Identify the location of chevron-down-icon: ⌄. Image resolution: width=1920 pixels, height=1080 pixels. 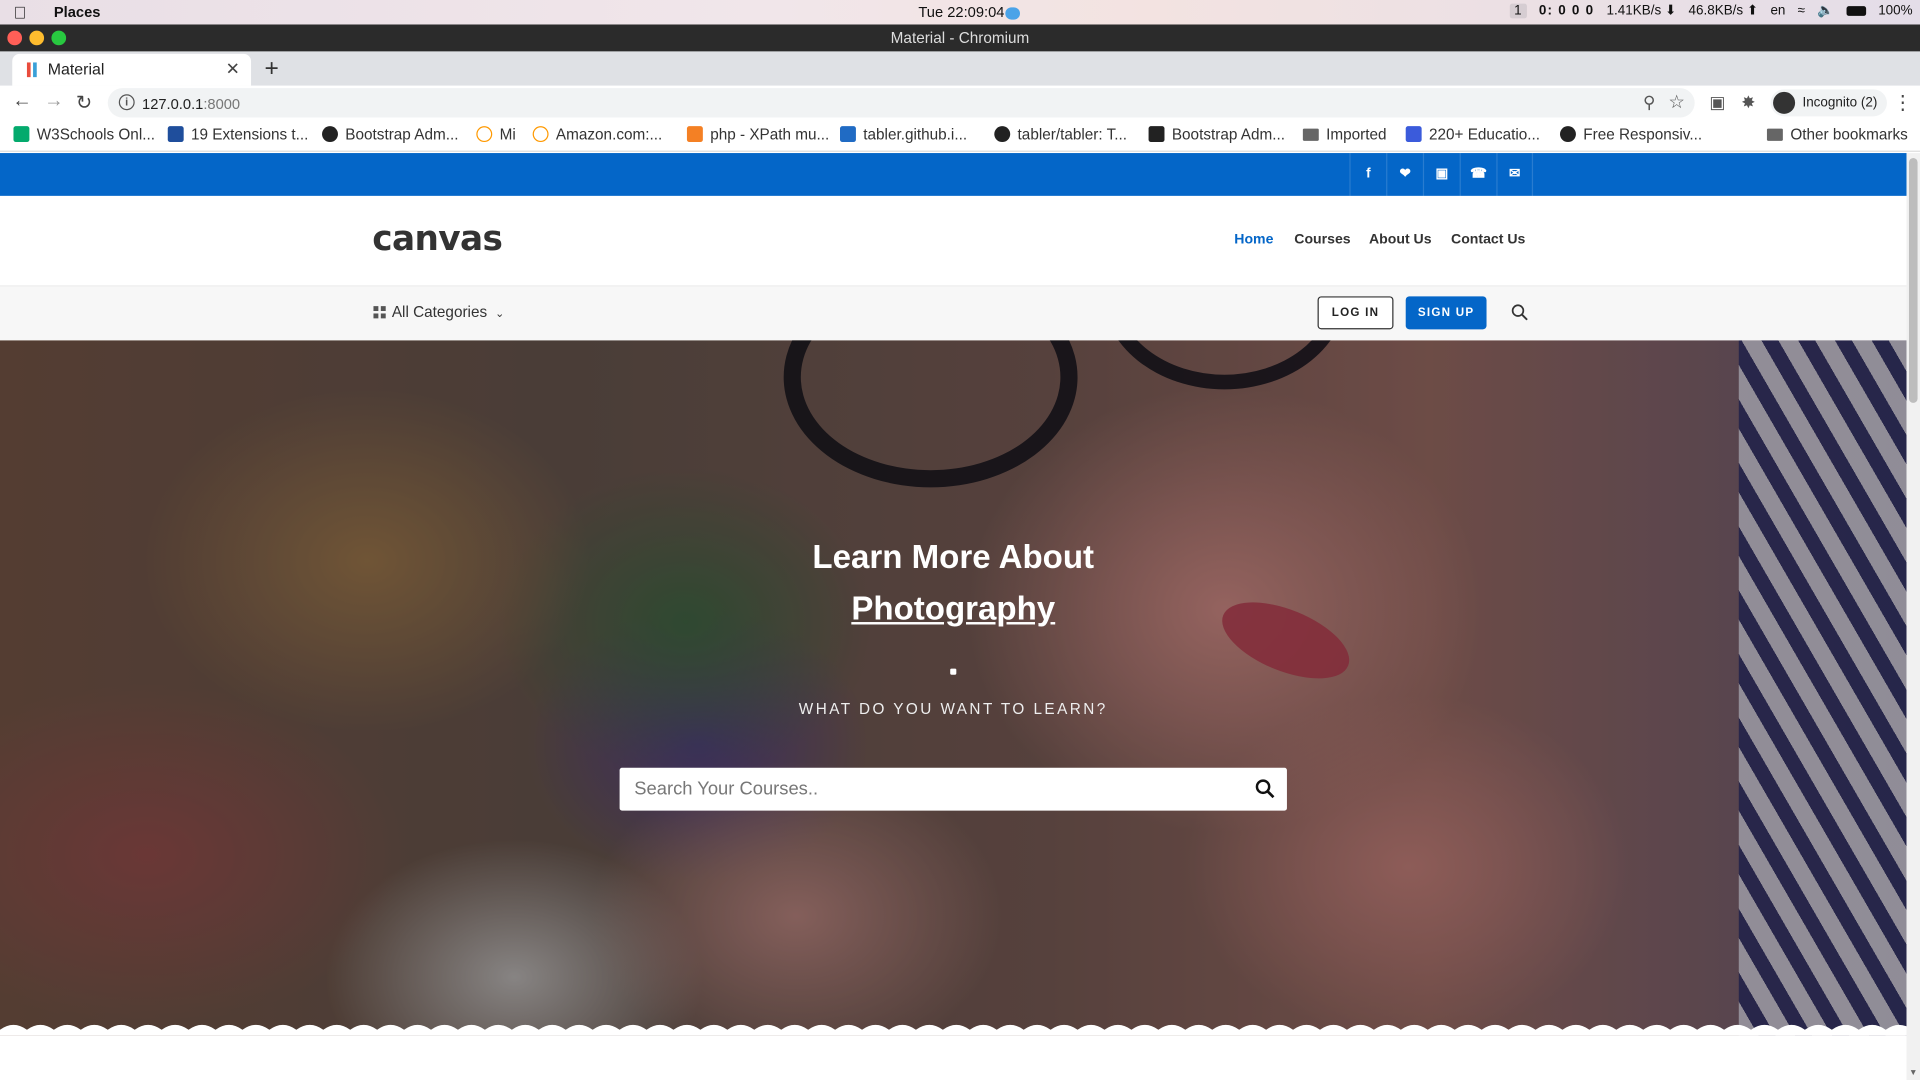
(500, 313).